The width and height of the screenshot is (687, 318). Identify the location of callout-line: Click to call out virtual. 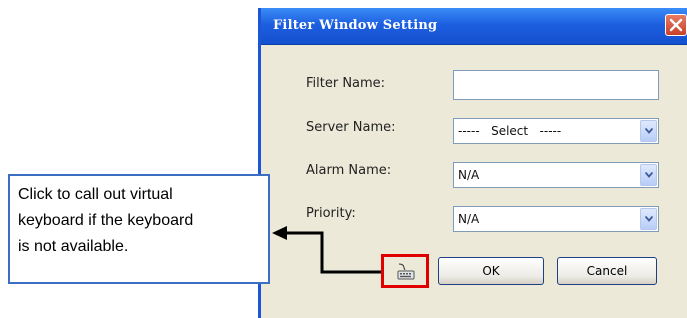
(95, 194).